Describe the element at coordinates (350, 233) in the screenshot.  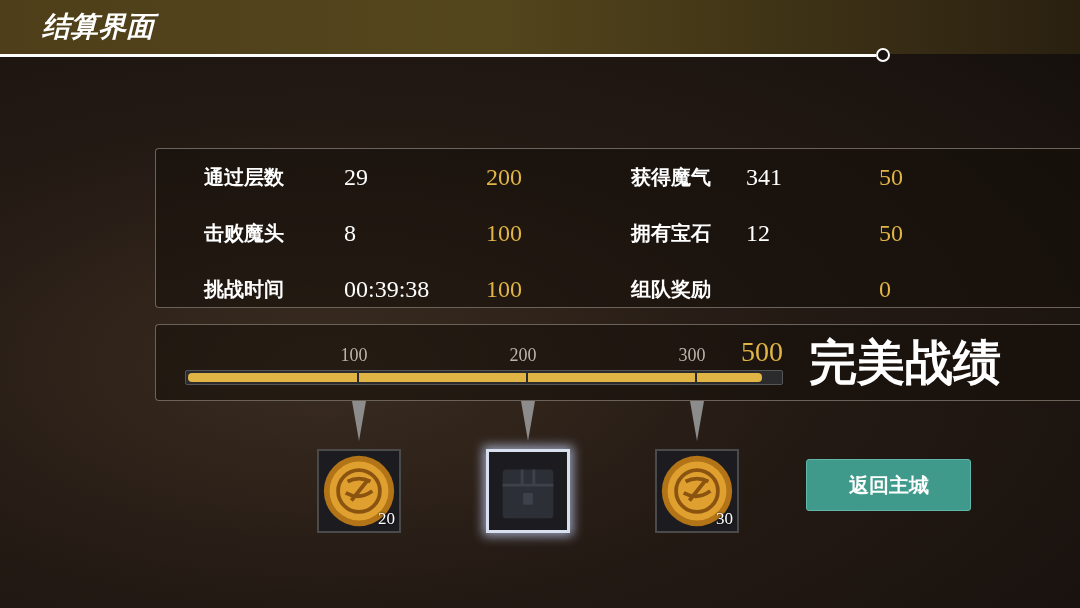
I see `stat-value: 8` at that location.